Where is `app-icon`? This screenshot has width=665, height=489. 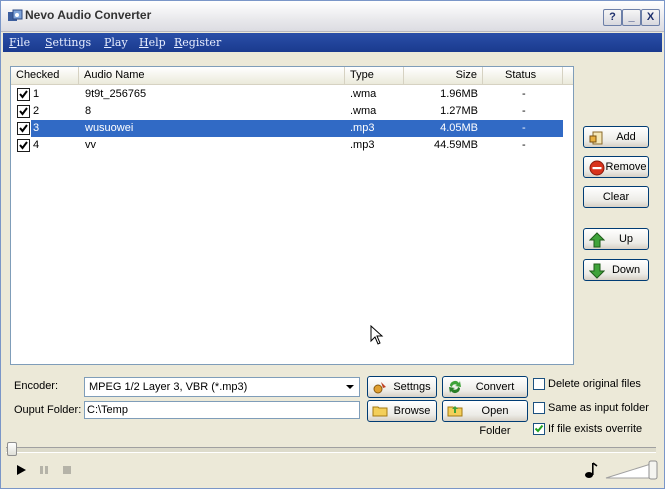 app-icon is located at coordinates (15, 15).